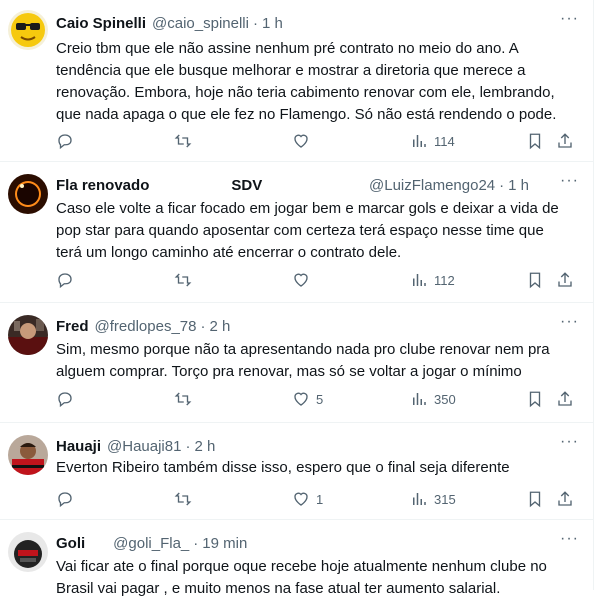  I want to click on like-button: 1, so click(307, 499).